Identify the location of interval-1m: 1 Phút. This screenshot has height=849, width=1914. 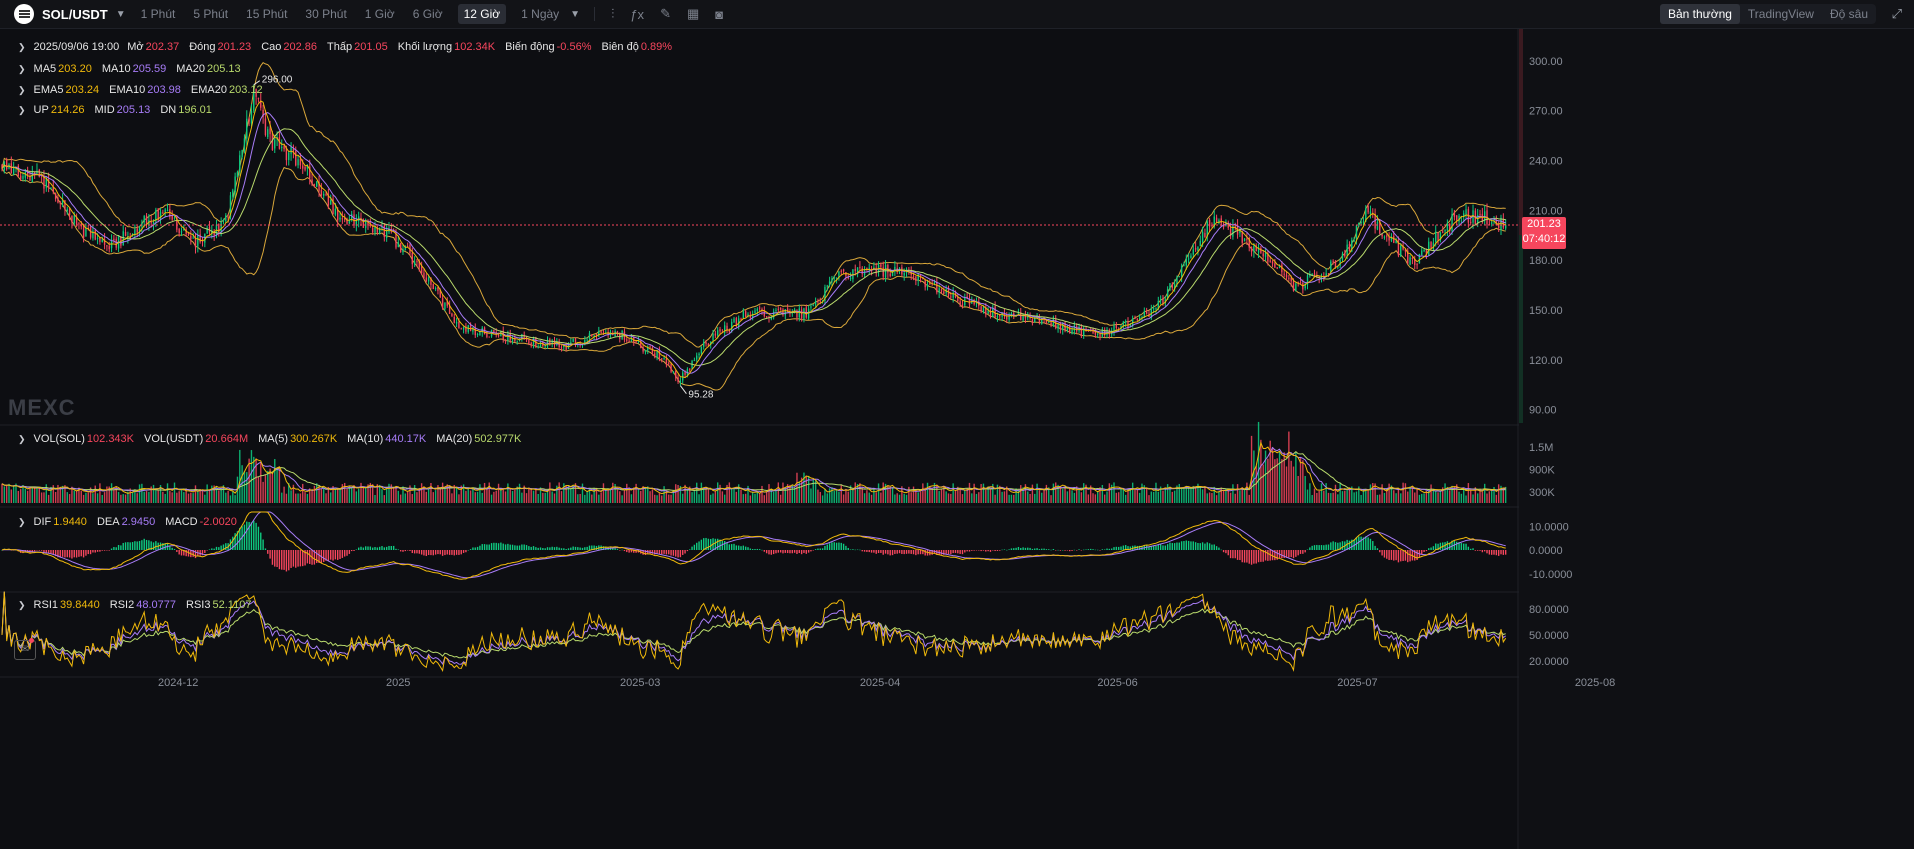
(158, 14).